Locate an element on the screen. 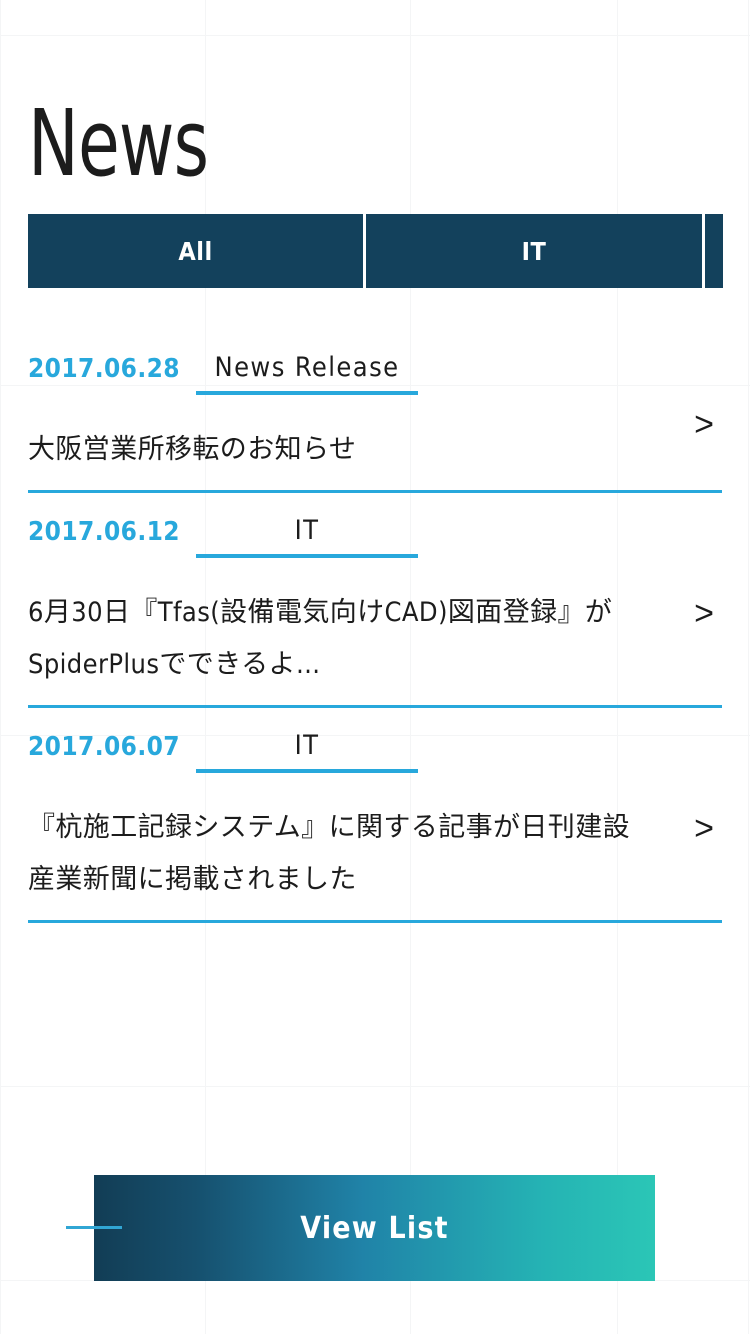 This screenshot has width=750, height=1334. tab-all: All is located at coordinates (195, 251).